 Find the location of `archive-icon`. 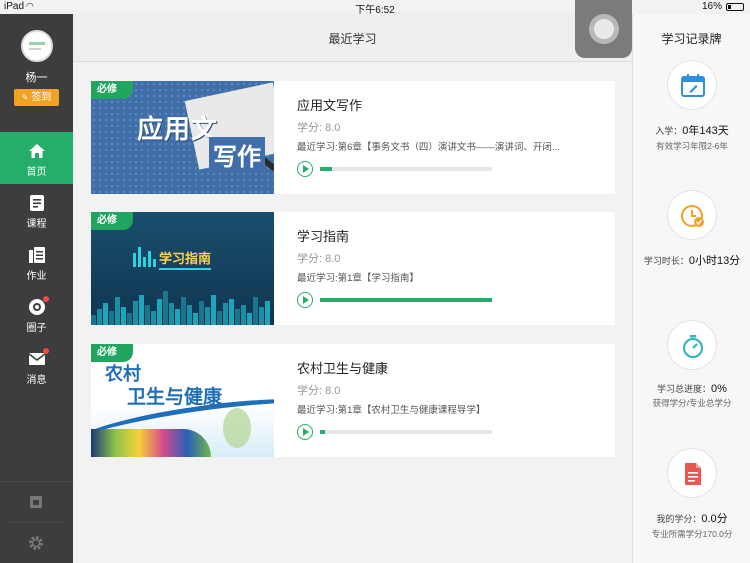

archive-icon is located at coordinates (36, 502).